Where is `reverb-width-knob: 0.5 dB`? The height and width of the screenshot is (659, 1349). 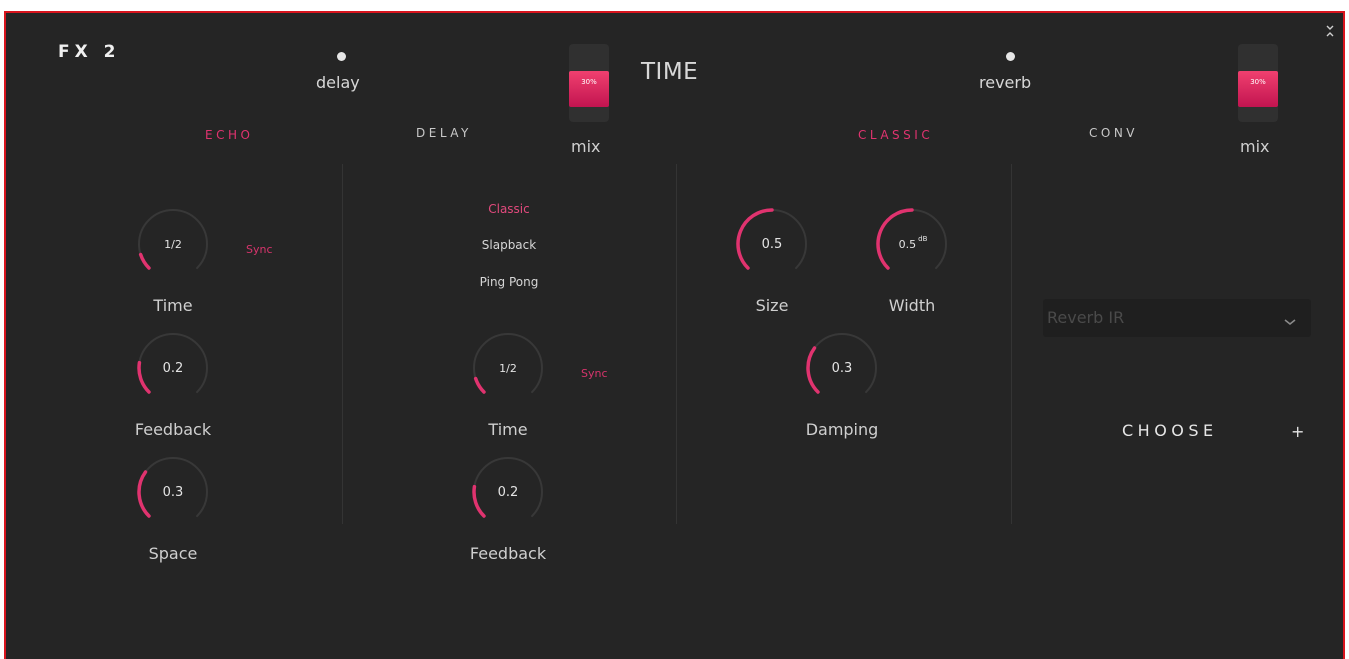 reverb-width-knob: 0.5 dB is located at coordinates (912, 244).